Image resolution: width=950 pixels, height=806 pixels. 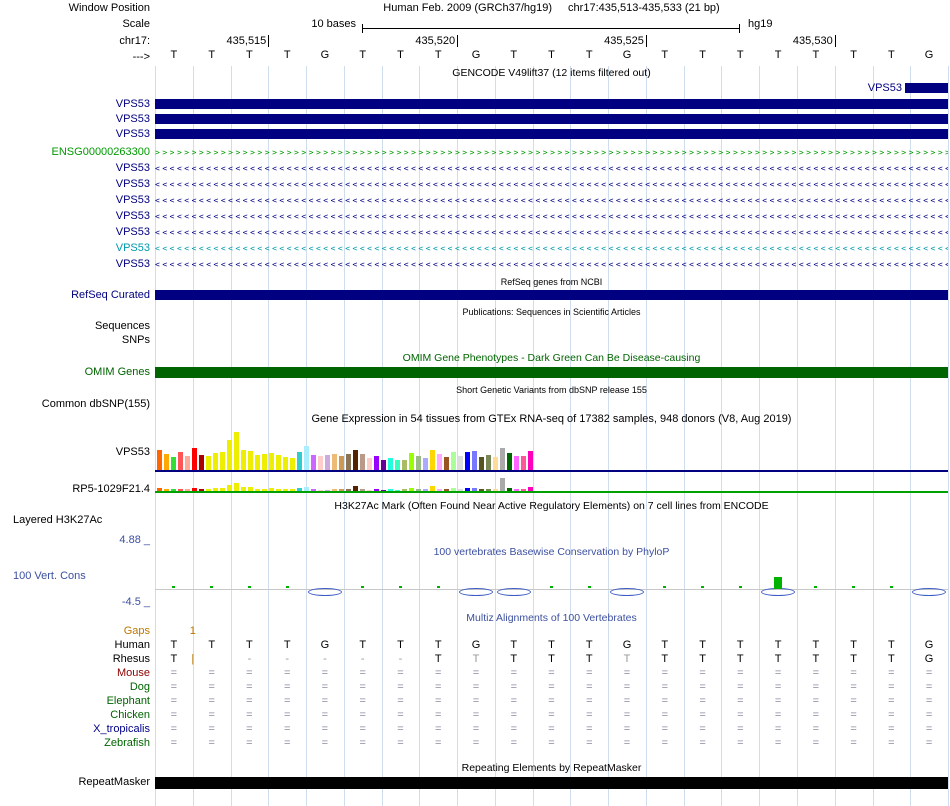 I want to click on track-label-ensg00000263300: ENSG00000263300, so click(x=75, y=152).